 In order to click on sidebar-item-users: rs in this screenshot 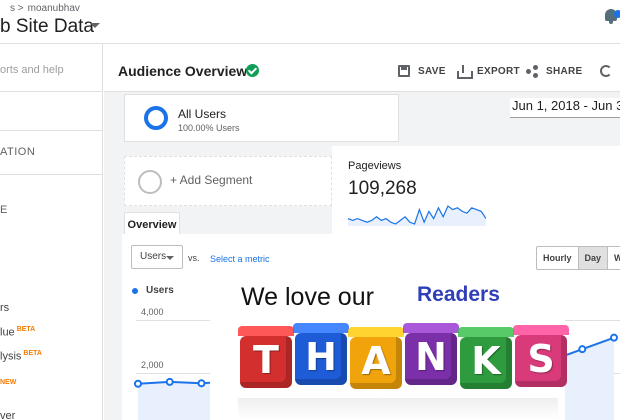, I will do `click(4, 308)`.